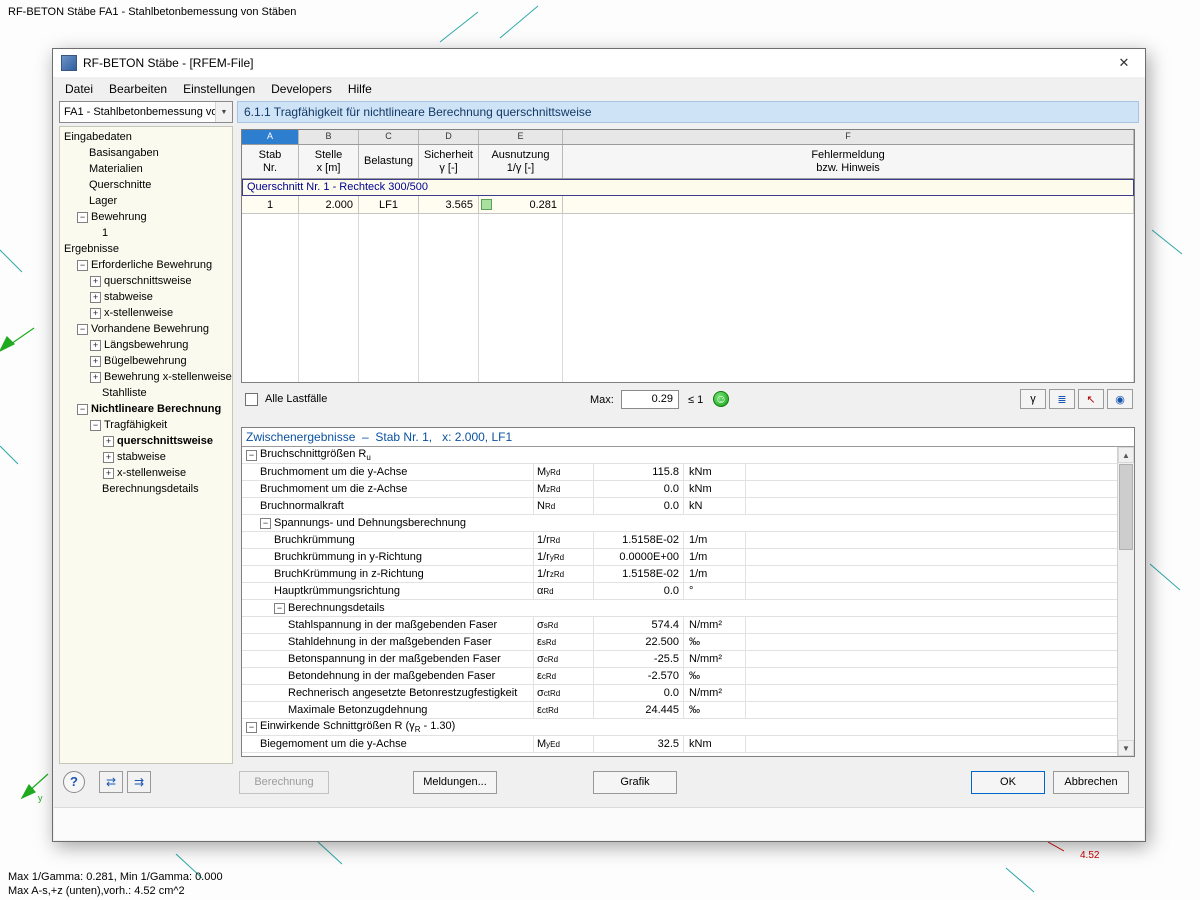 The width and height of the screenshot is (1200, 900). What do you see at coordinates (111, 782) in the screenshot?
I see `jump-input-icon: ⇄` at bounding box center [111, 782].